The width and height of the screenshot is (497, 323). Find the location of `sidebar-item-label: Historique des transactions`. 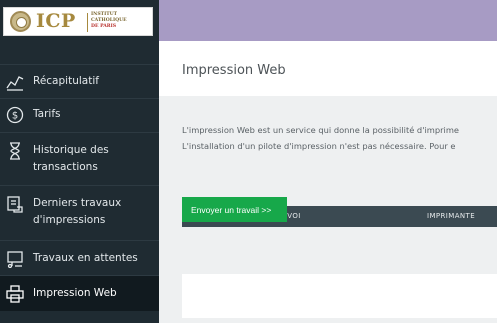

sidebar-item-label: Historique des transactions is located at coordinates (71, 158).